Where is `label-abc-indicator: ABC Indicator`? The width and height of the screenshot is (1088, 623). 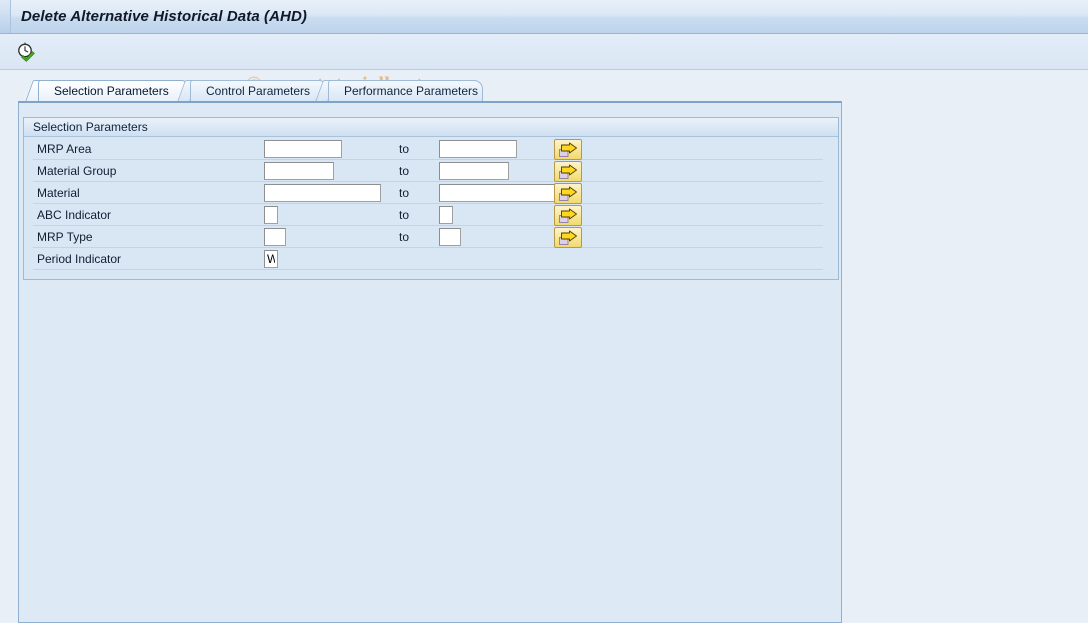
label-abc-indicator: ABC Indicator is located at coordinates (74, 215).